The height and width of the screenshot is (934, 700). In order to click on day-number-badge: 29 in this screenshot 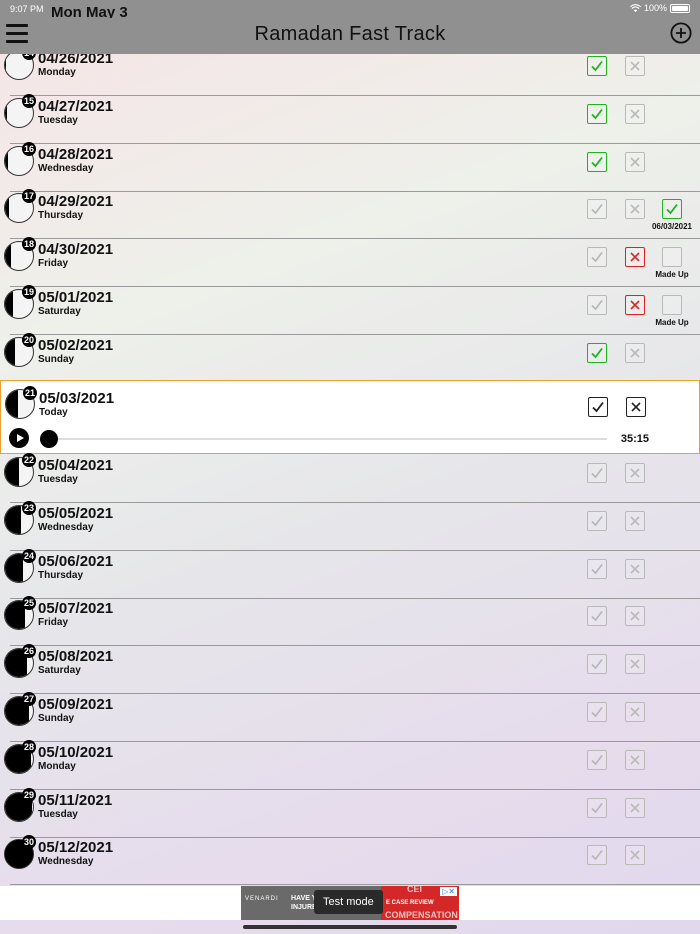, I will do `click(29, 794)`.